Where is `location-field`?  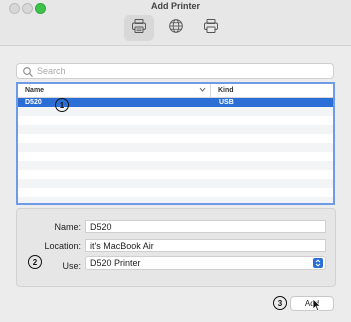
location-field is located at coordinates (205, 245).